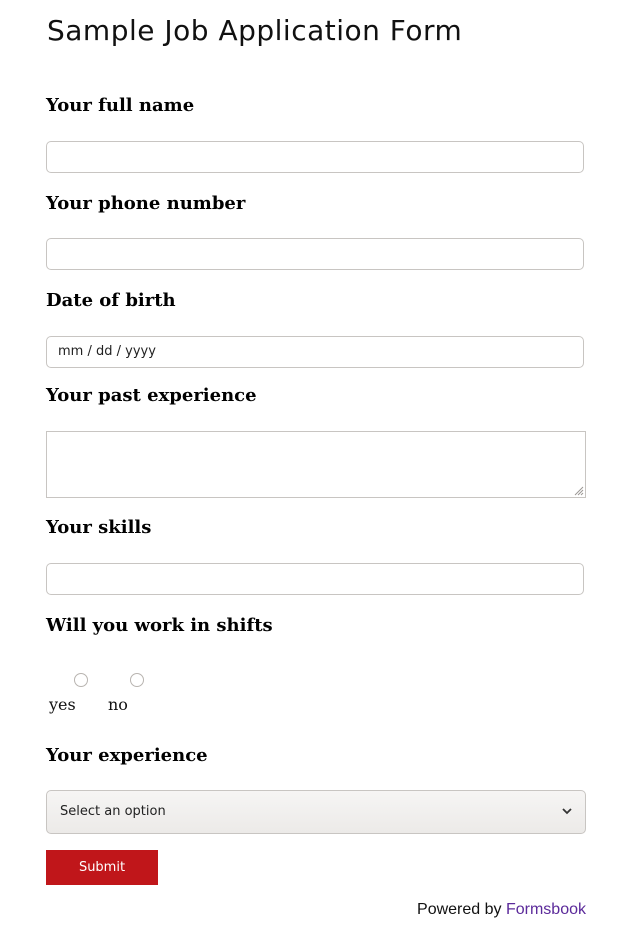 This screenshot has width=620, height=934. I want to click on experience-selected-value: Select an option, so click(113, 811).